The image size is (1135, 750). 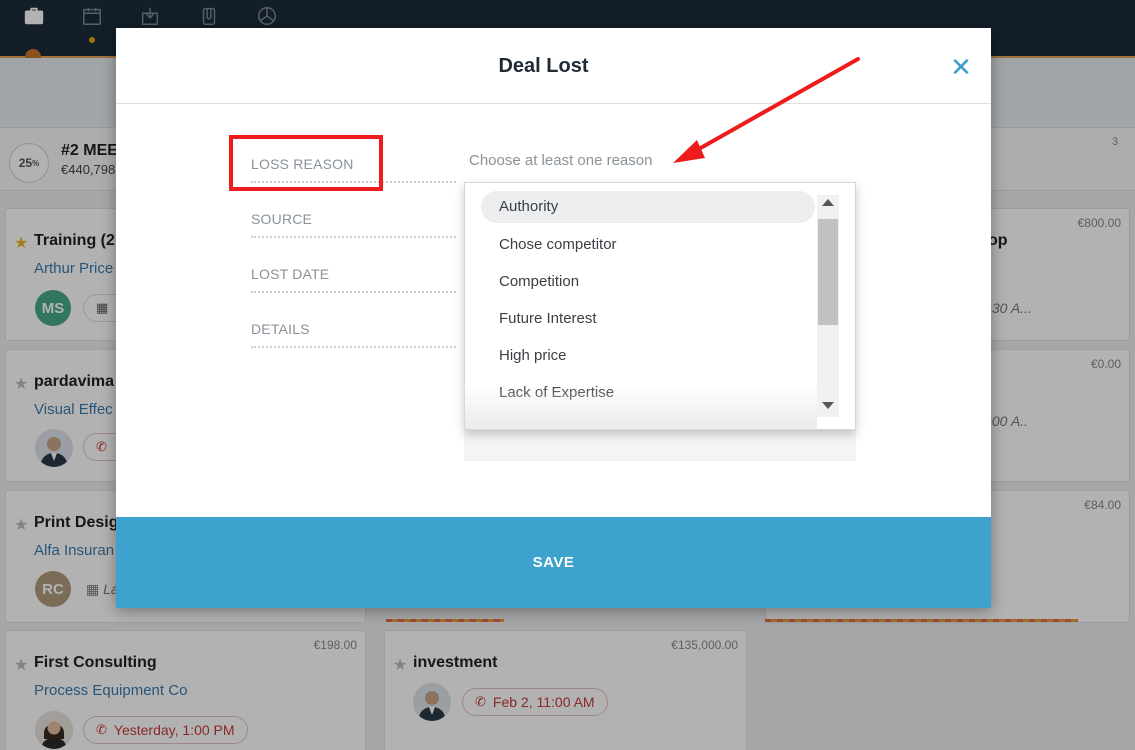 What do you see at coordinates (648, 320) in the screenshot?
I see `reason-option: Future Interest` at bounding box center [648, 320].